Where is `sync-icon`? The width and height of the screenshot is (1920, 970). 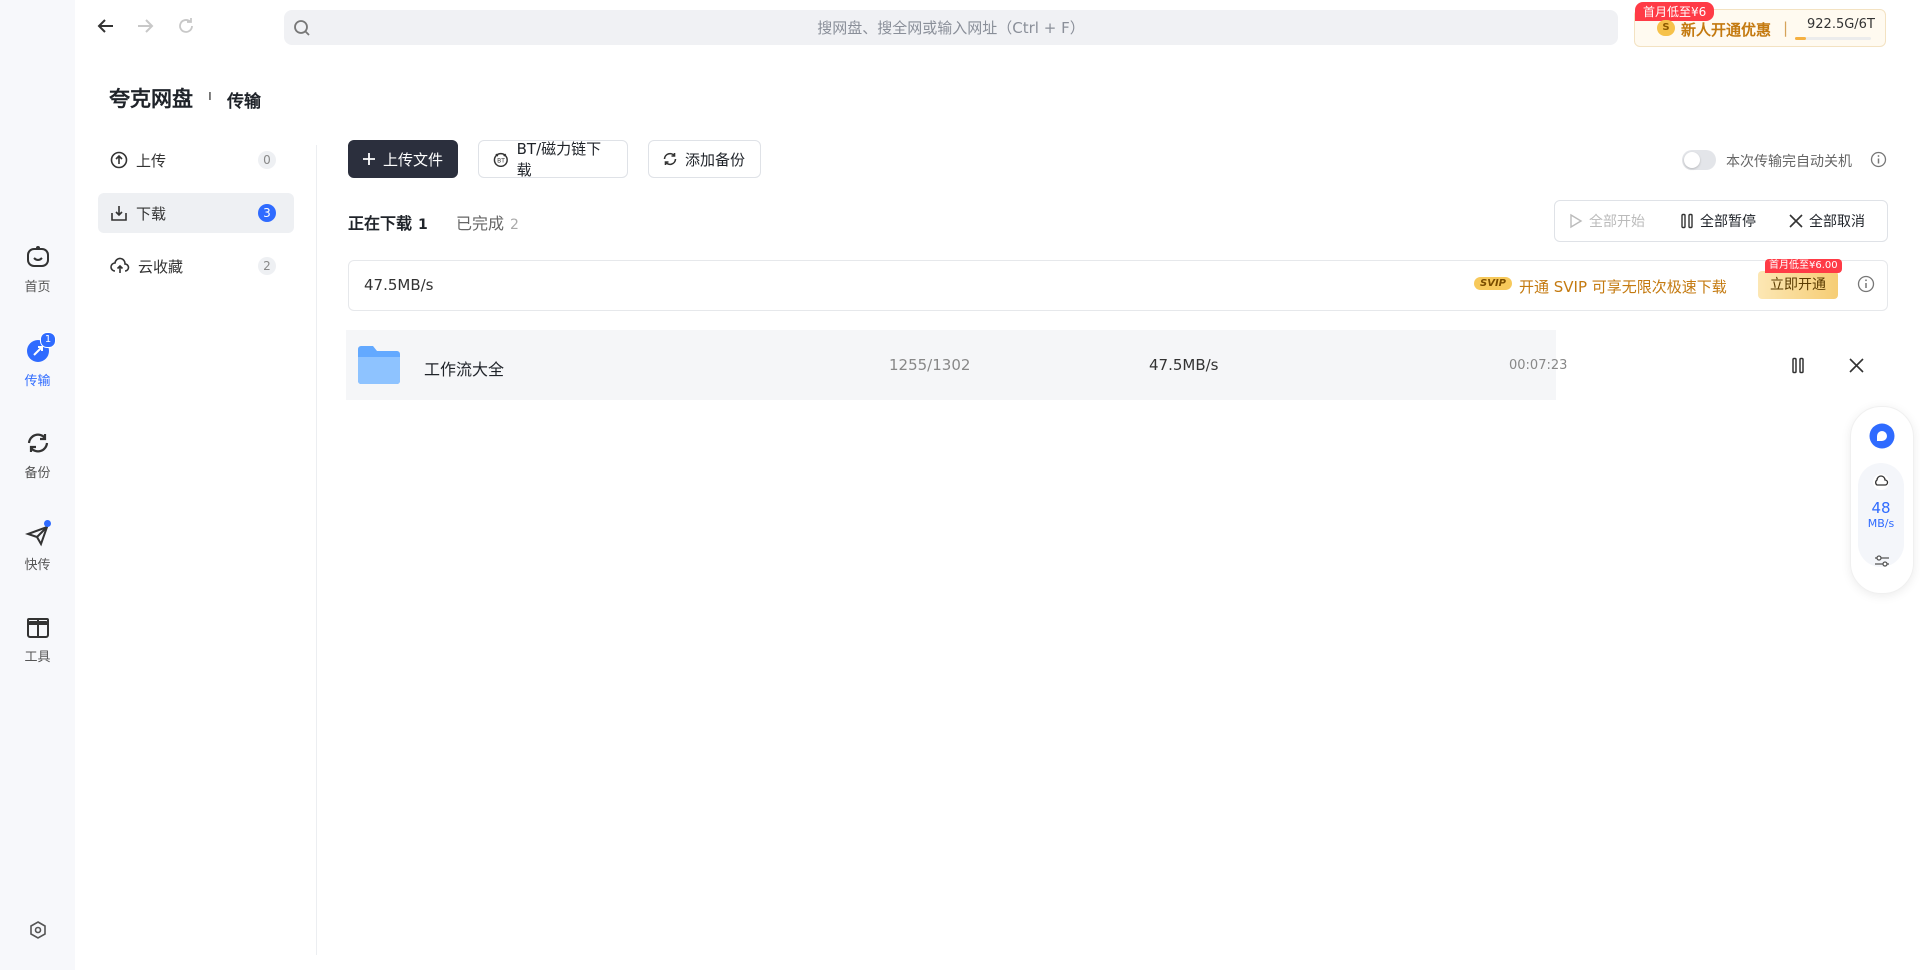
sync-icon is located at coordinates (670, 159).